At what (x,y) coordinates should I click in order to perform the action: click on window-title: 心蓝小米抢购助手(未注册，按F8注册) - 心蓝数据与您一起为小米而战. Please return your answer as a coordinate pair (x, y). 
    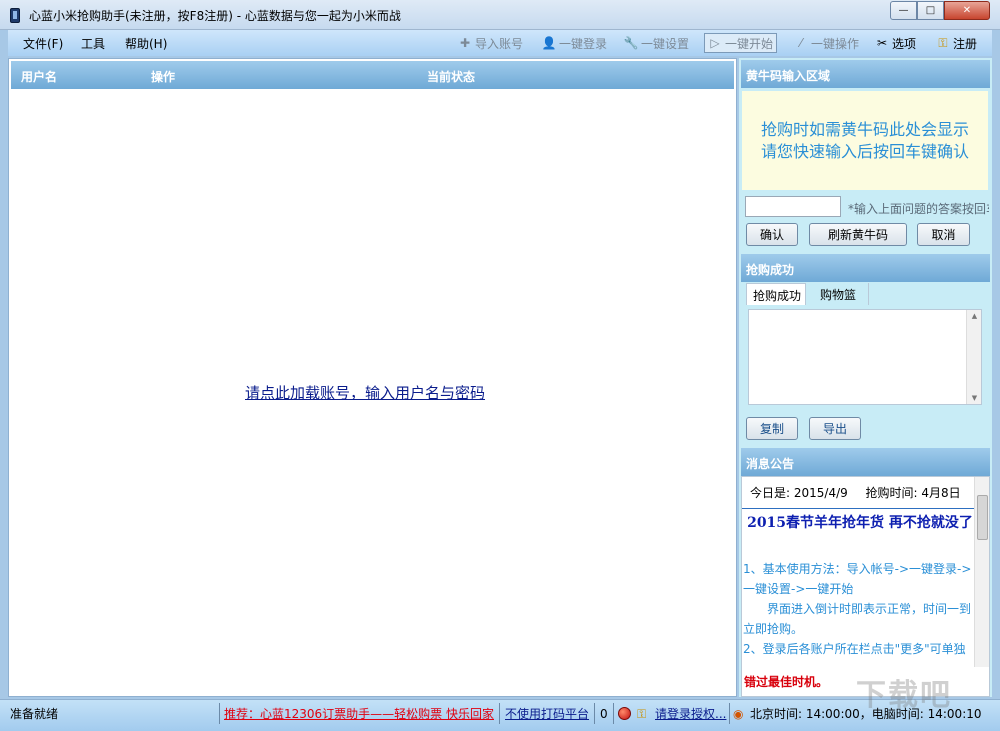
    Looking at the image, I should click on (215, 16).